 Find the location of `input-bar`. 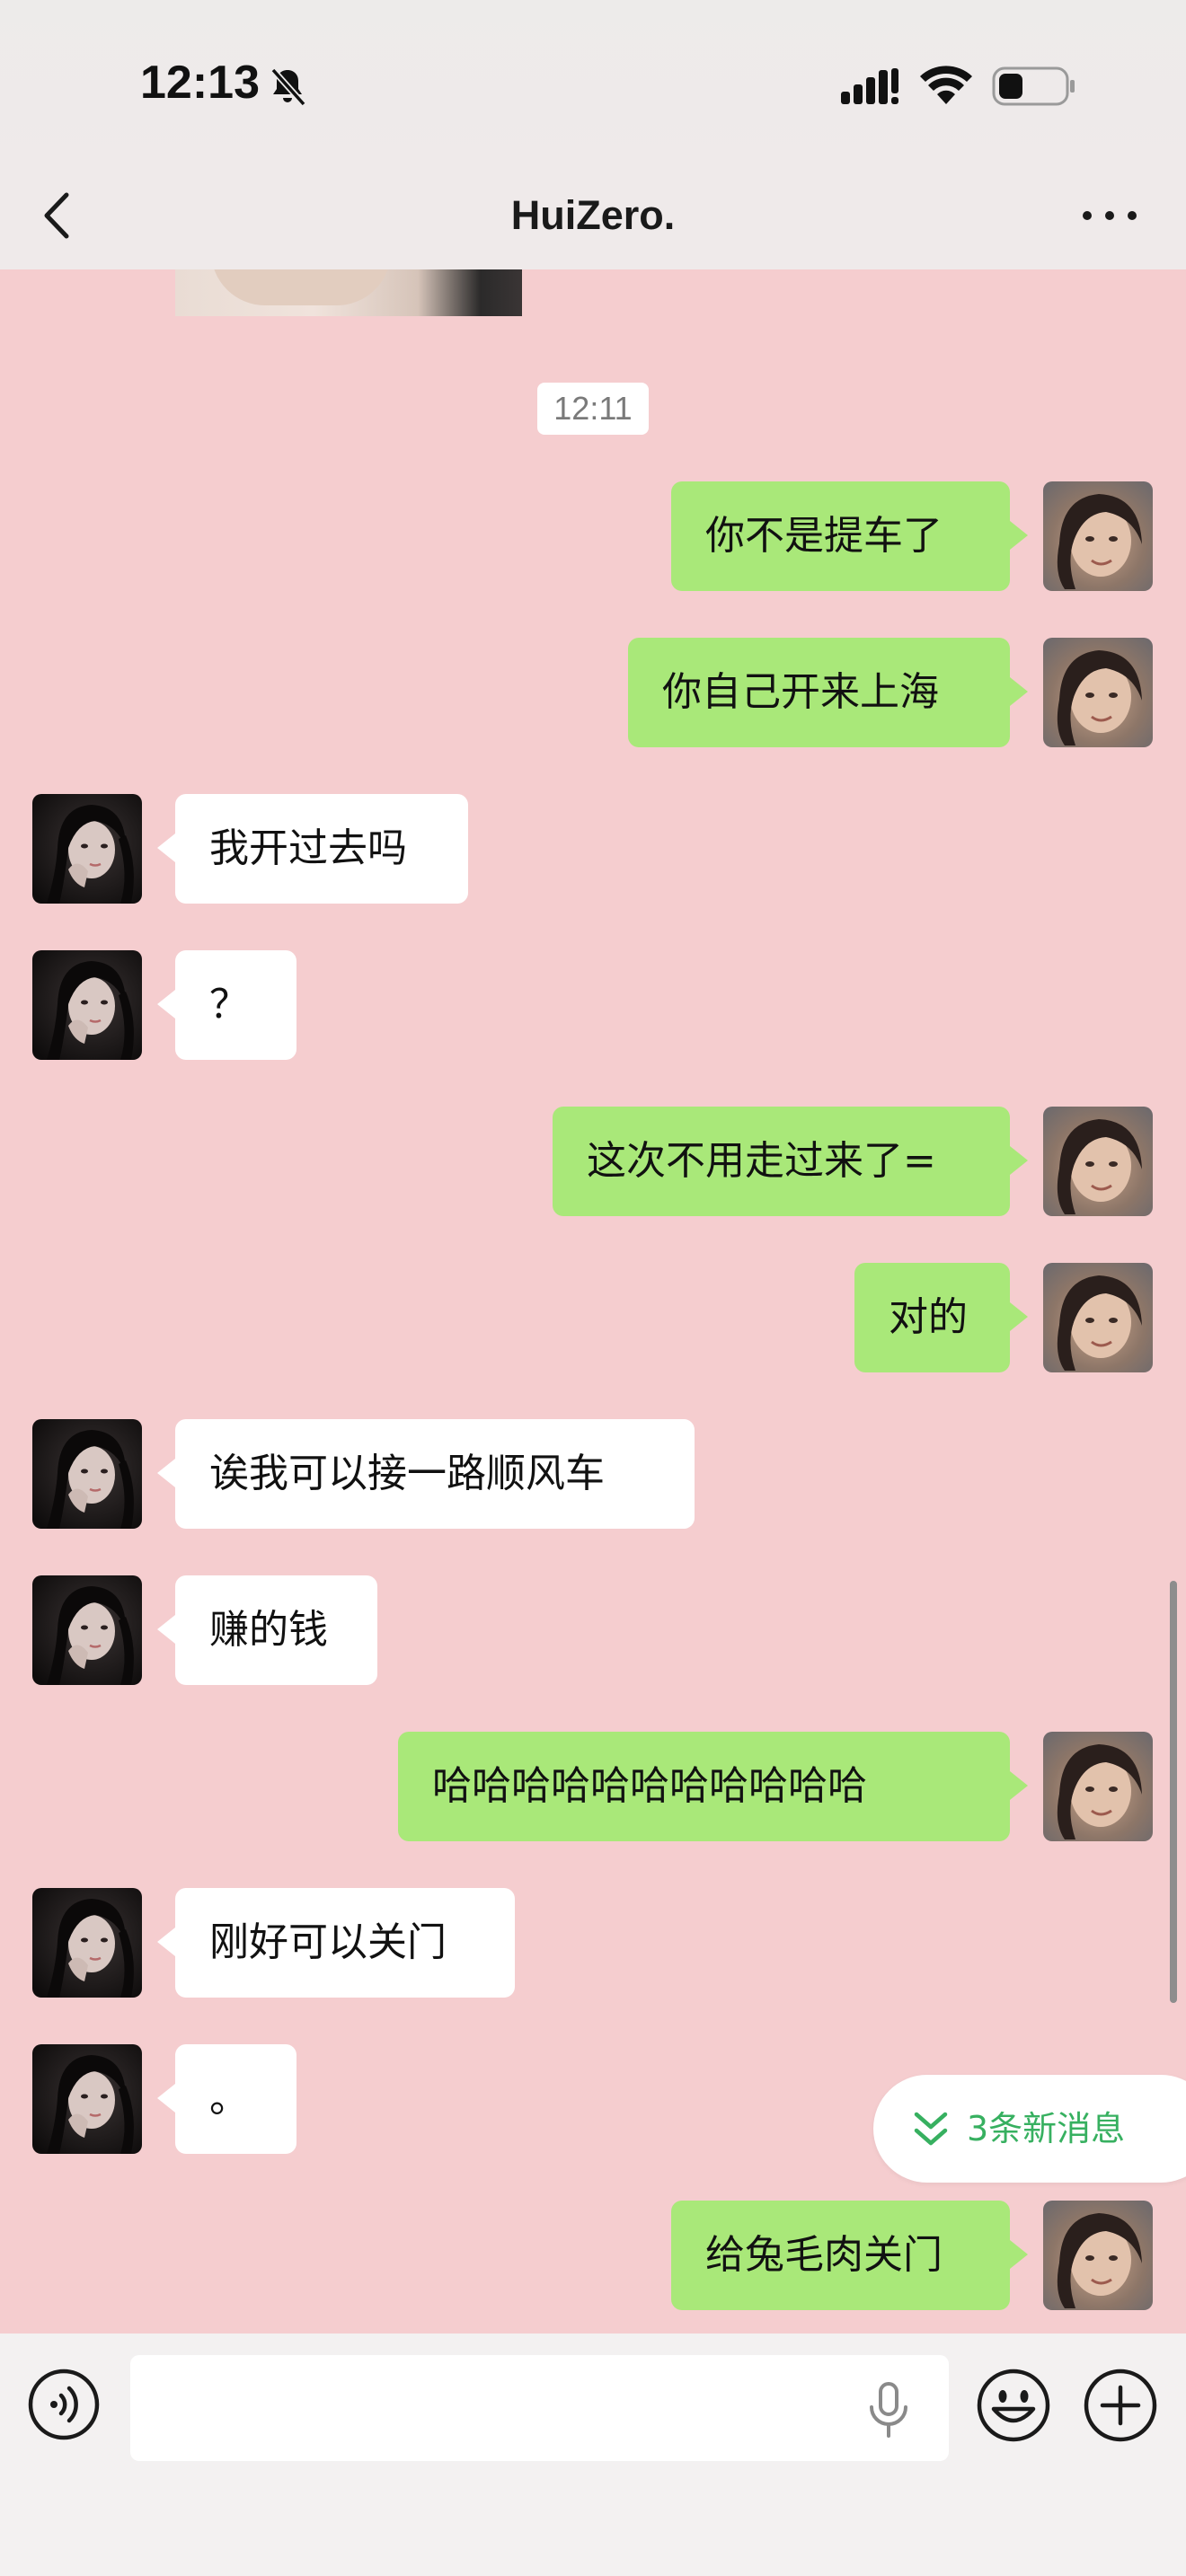

input-bar is located at coordinates (593, 2454).